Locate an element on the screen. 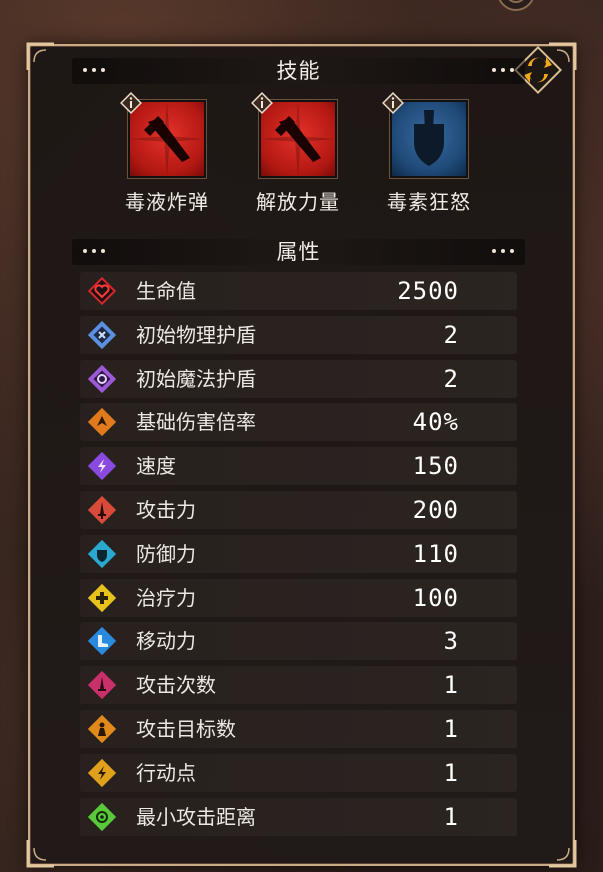 This screenshot has height=872, width=603. attribute-row-move: 移动力 3 is located at coordinates (298, 641).